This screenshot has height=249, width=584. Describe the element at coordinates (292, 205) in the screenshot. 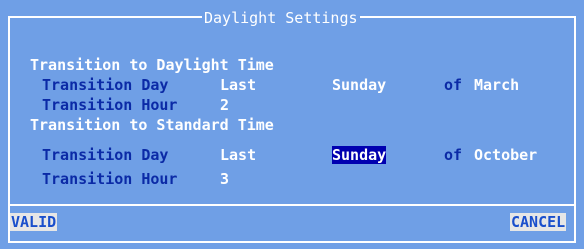

I see `button-separator` at that location.